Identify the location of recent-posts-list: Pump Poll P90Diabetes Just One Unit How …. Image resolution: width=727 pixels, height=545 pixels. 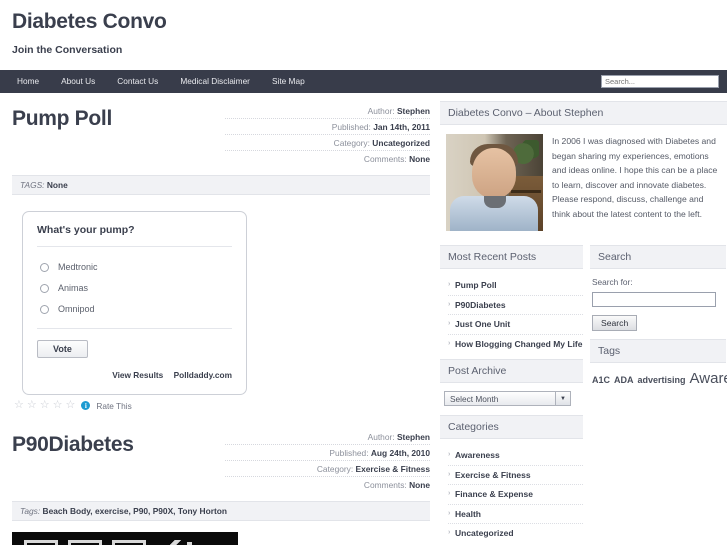
(511, 314).